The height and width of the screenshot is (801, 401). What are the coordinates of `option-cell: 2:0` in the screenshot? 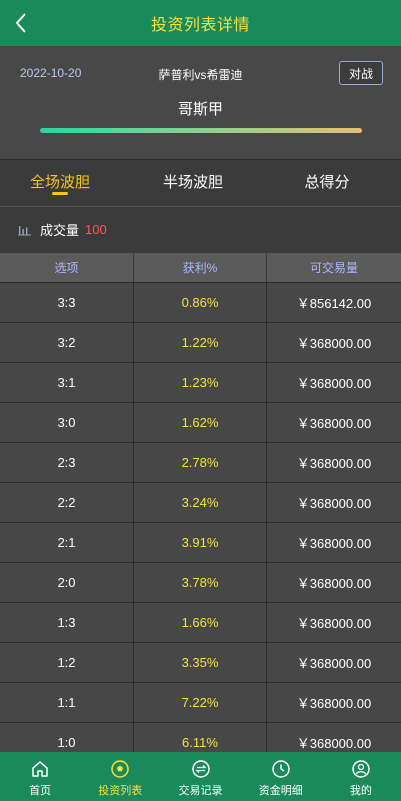 It's located at (67, 582).